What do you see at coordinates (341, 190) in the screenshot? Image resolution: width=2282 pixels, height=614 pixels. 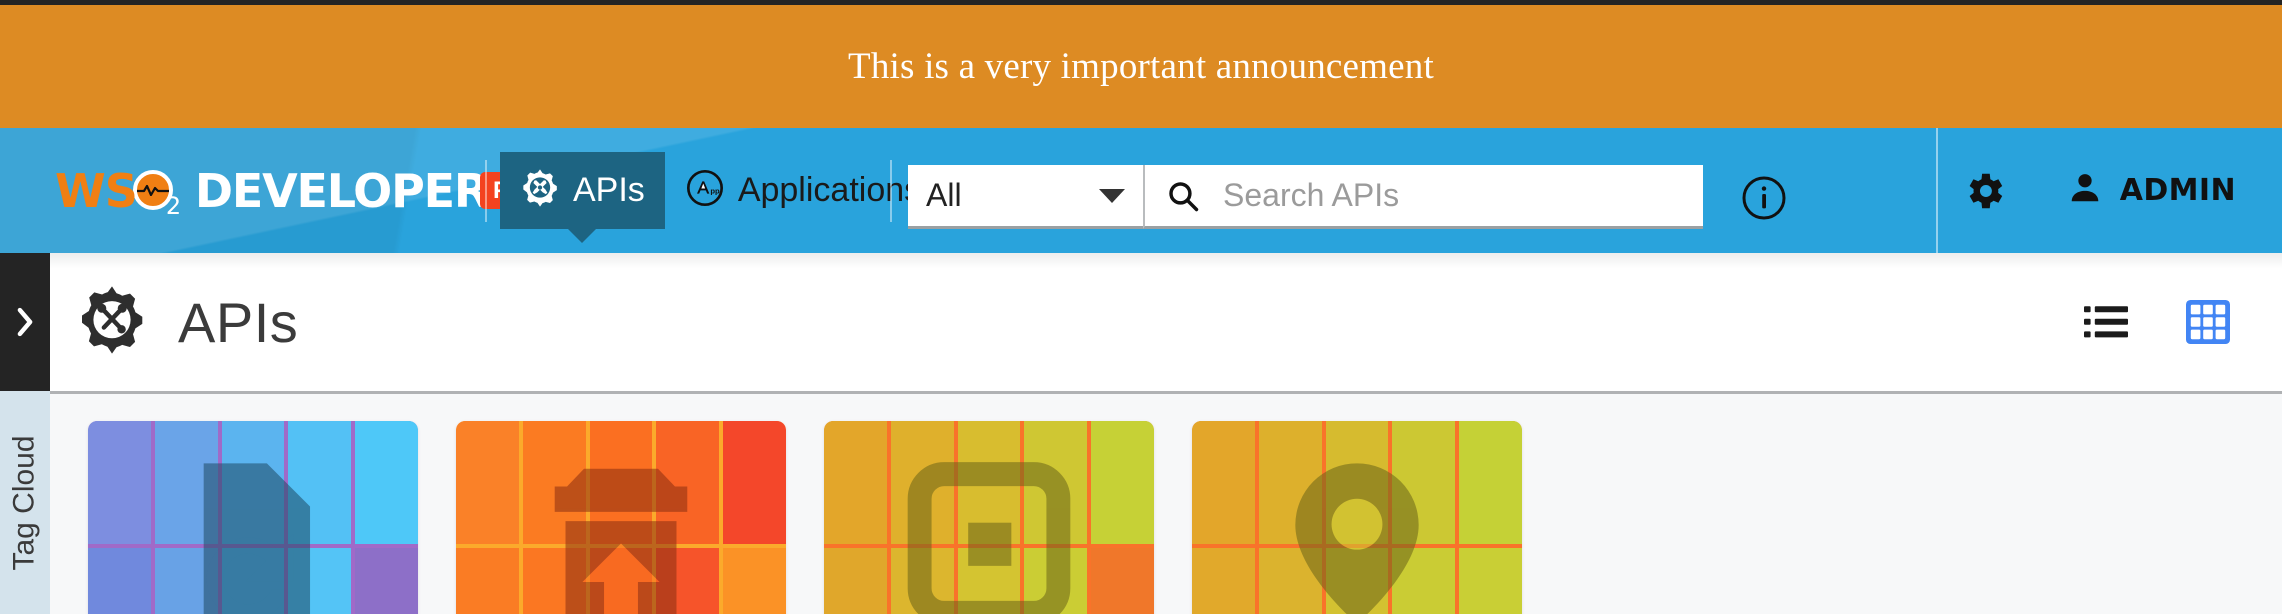 I see `logo-developer-text: DEVELOPER` at bounding box center [341, 190].